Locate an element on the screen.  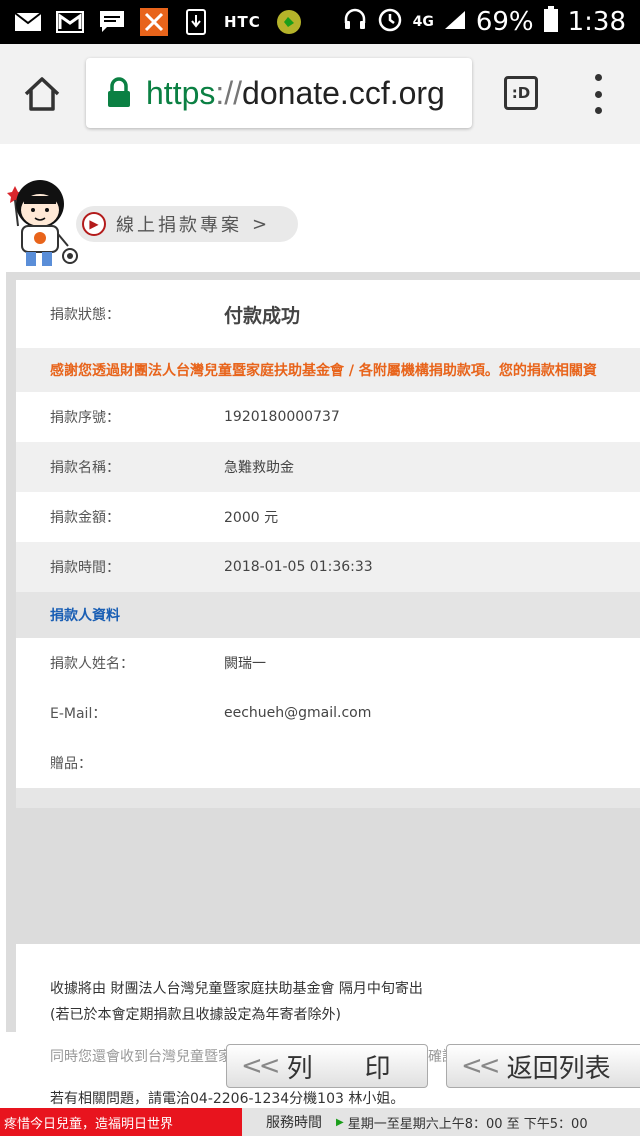
service-hours: 服務時間 ▶ 星期一至星期六上午8：00 至 下午5：00 is located at coordinates (441, 1122).